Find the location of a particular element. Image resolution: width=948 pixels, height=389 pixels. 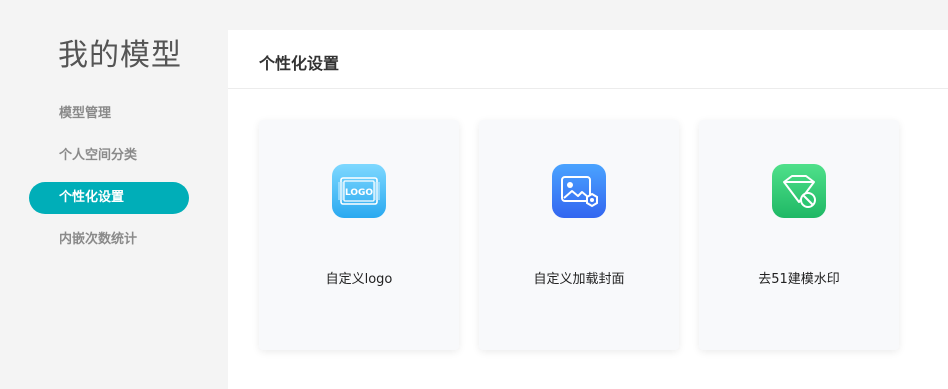

custom-cover-card: 自定义加载封面 is located at coordinates (579, 235).